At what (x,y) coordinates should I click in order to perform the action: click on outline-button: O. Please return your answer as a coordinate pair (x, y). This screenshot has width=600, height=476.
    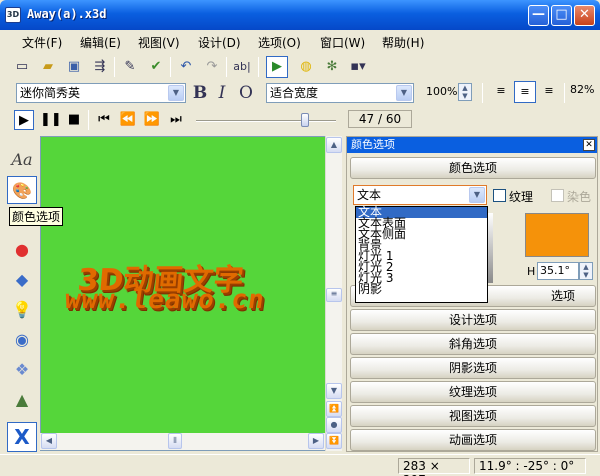
    Looking at the image, I should click on (246, 93).